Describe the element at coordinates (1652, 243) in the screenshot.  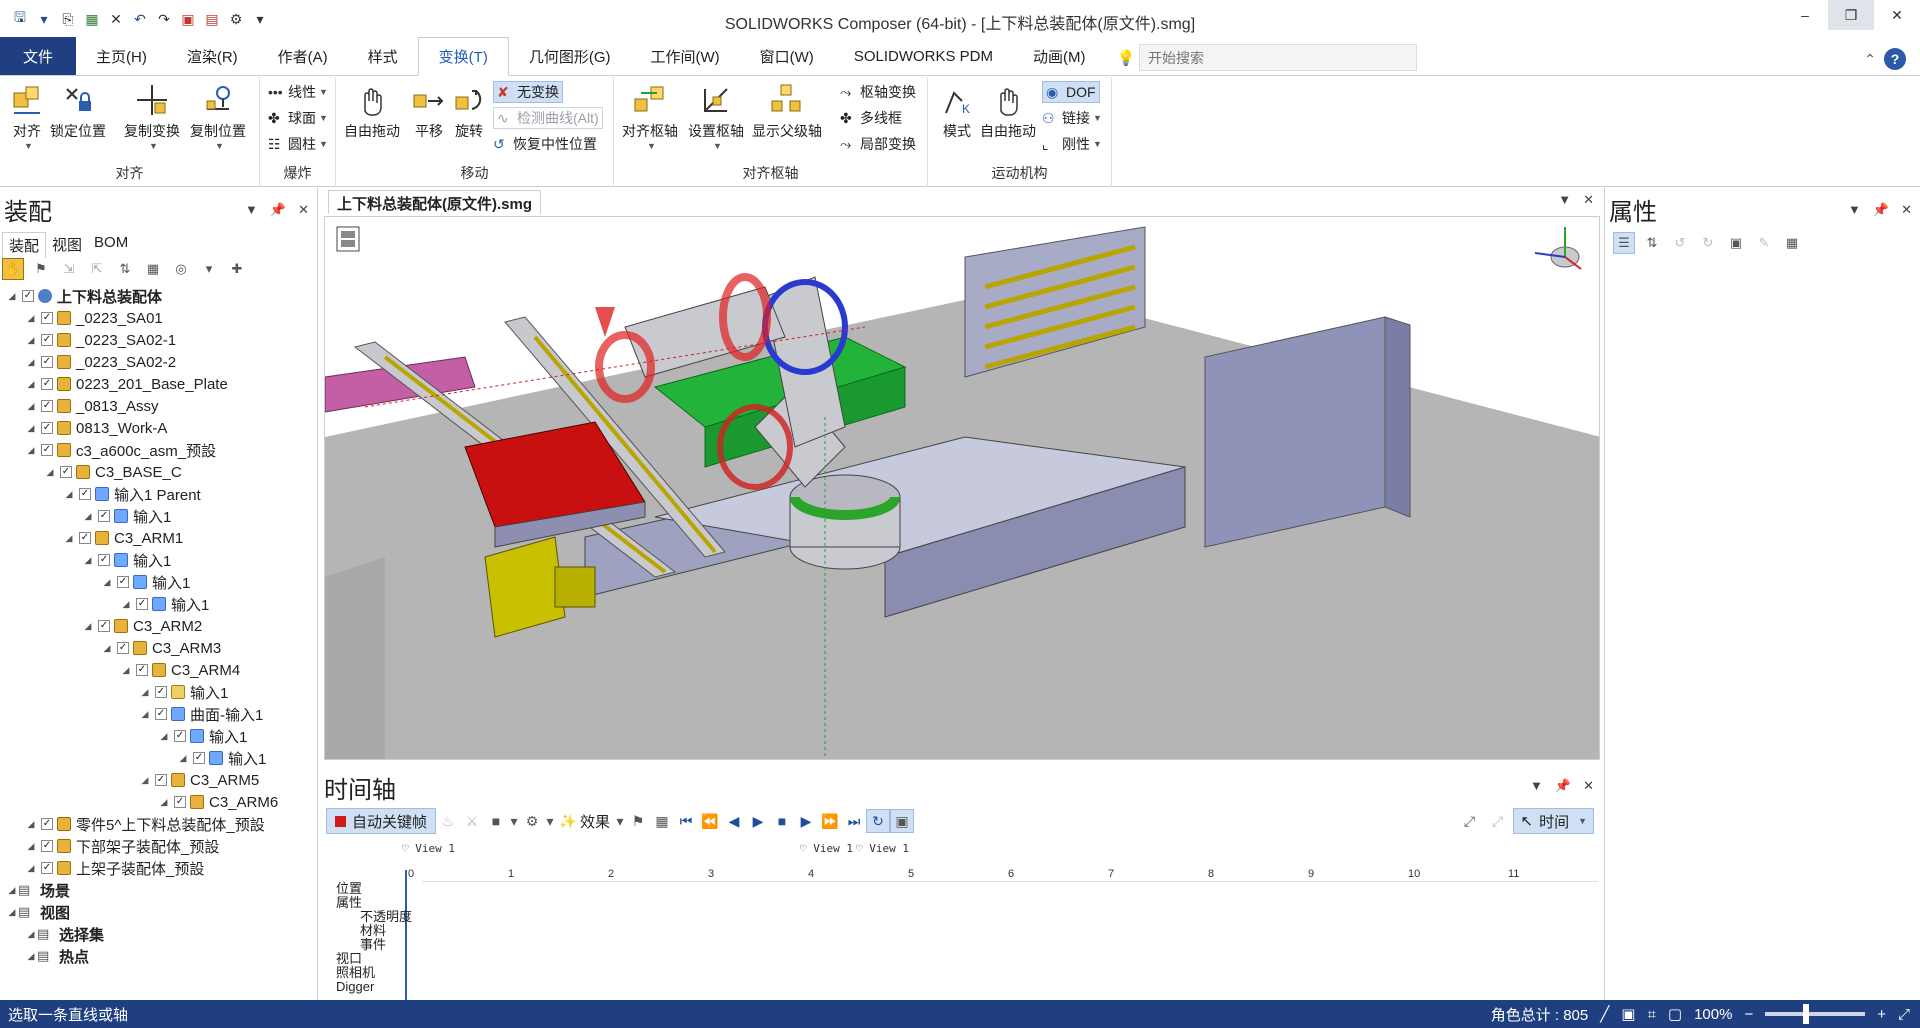
I see `alphabetical-icon: ⇅` at that location.